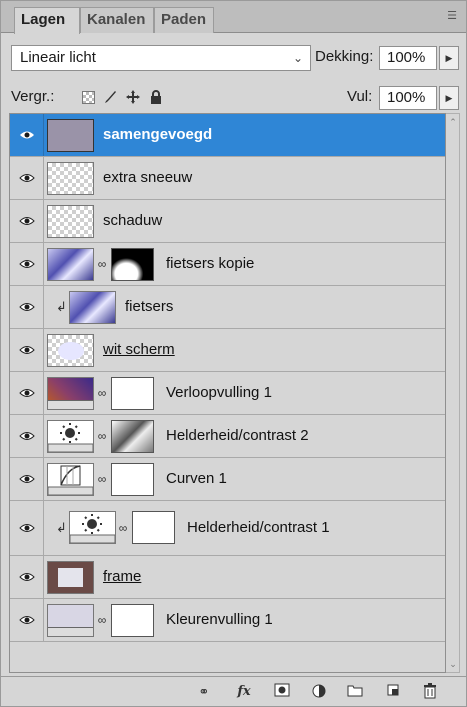 The image size is (467, 707). What do you see at coordinates (70, 479) in the screenshot?
I see `curves-adjustment-icon` at bounding box center [70, 479].